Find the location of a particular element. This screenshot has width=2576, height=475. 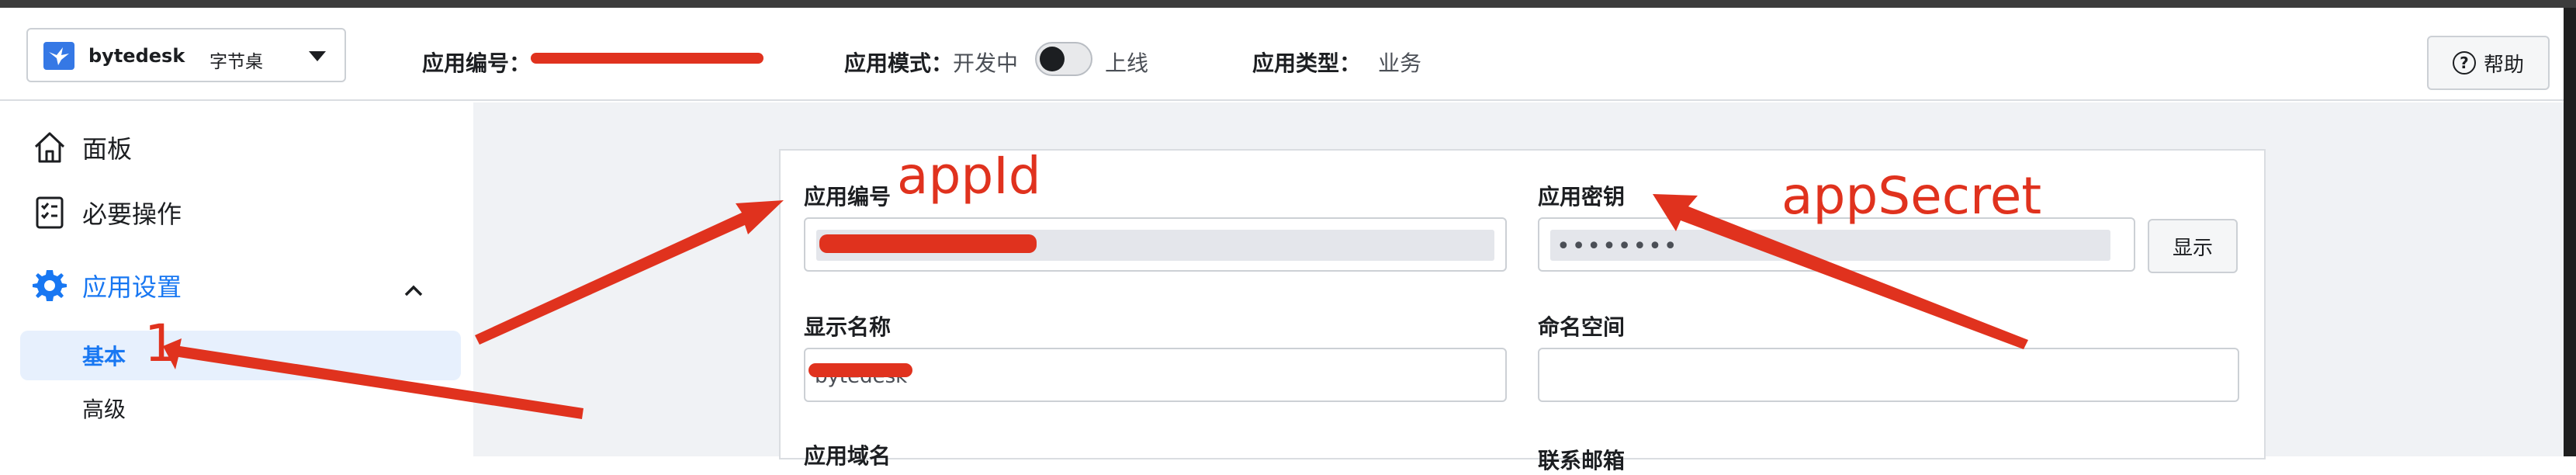

arrow-to-basic is located at coordinates (373, 378).